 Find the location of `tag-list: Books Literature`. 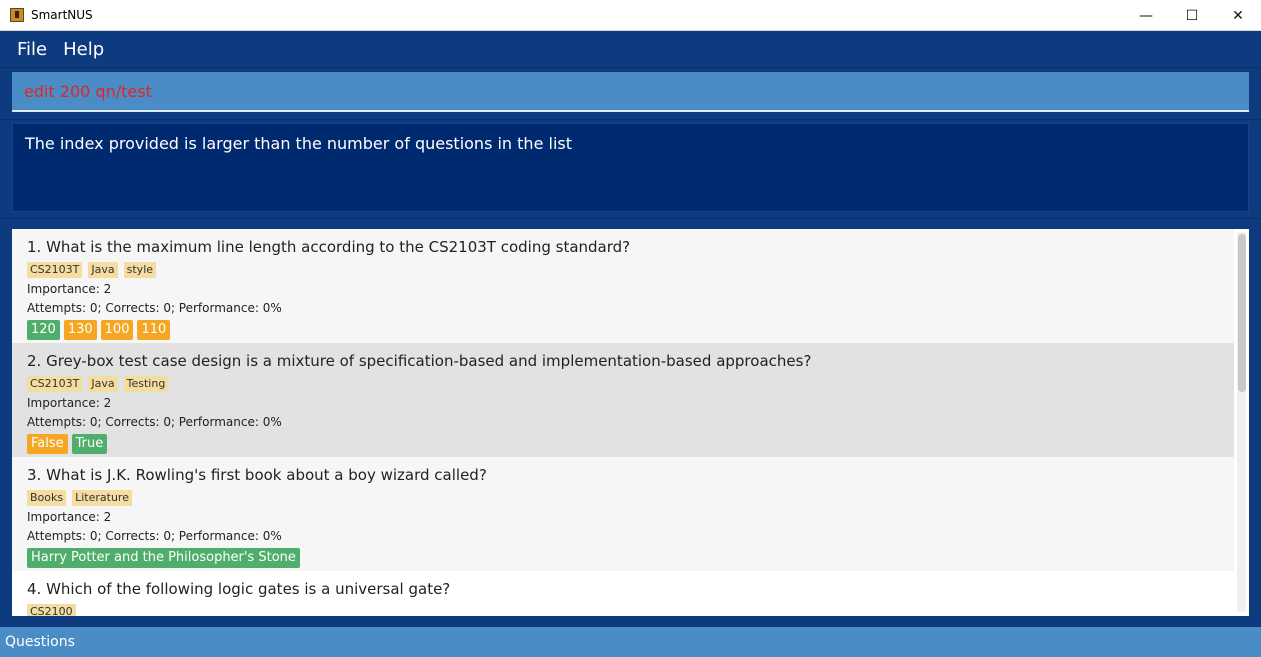

tag-list: Books Literature is located at coordinates (623, 498).